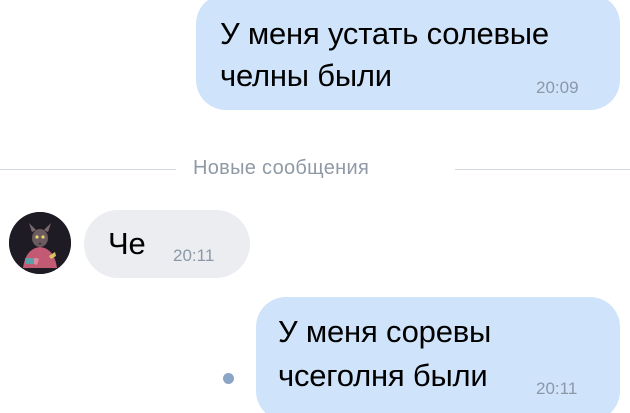  Describe the element at coordinates (306, 75) in the screenshot. I see `message-text-line: челны были` at that location.